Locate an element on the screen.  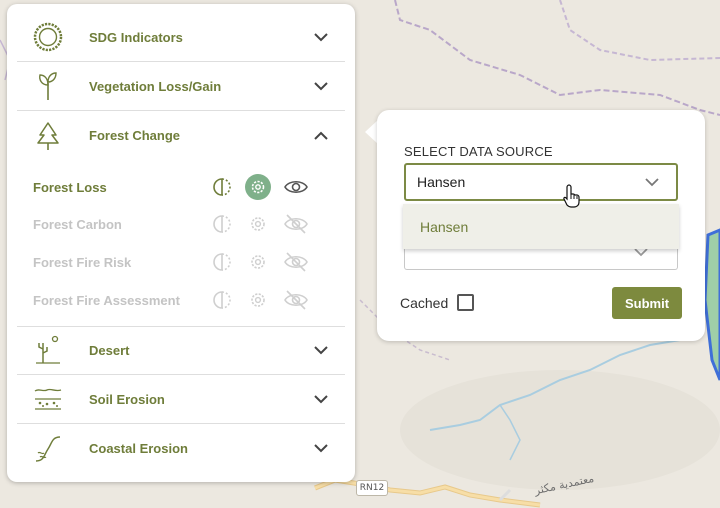
category-forest-change: Forest Change is located at coordinates (181, 135).